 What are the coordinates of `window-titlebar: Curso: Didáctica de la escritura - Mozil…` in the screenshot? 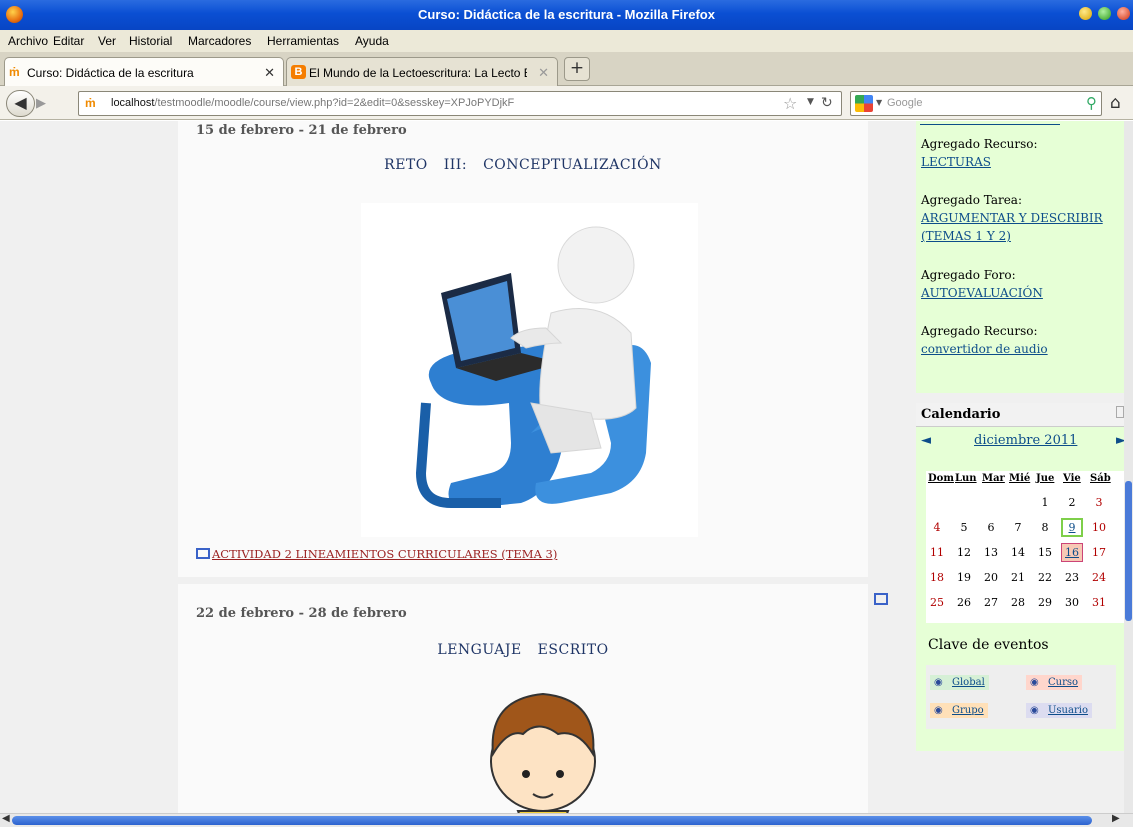 It's located at (566, 15).